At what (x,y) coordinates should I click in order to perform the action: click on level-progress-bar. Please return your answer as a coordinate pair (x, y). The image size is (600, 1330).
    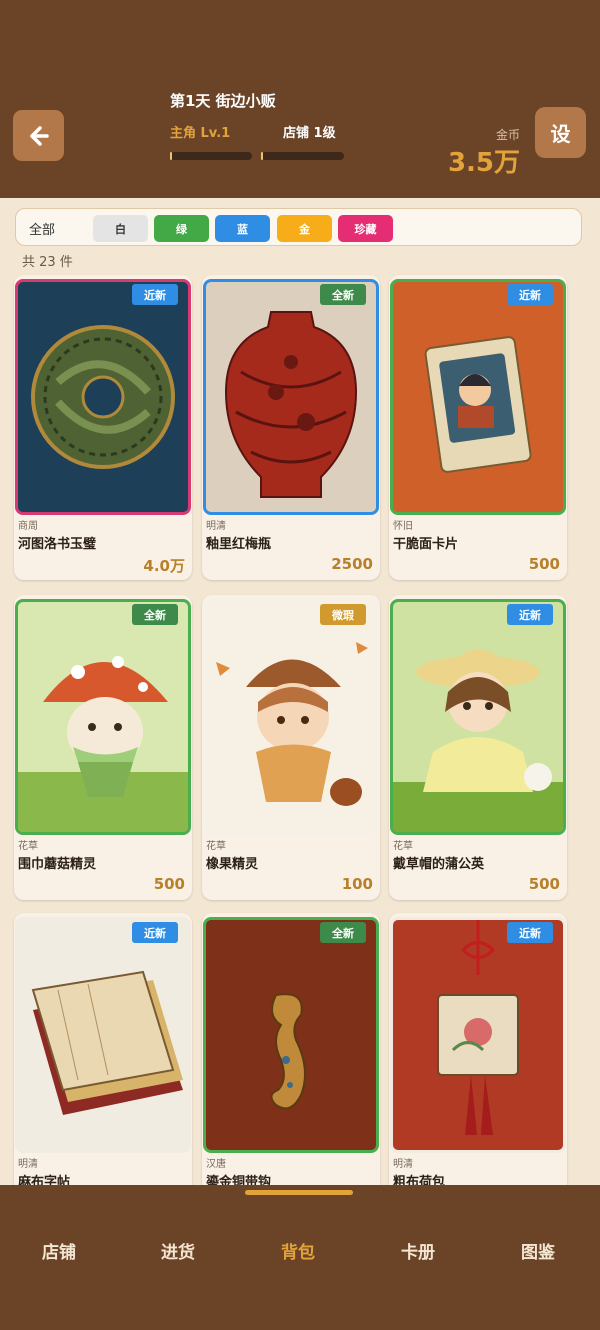
    Looking at the image, I should click on (211, 156).